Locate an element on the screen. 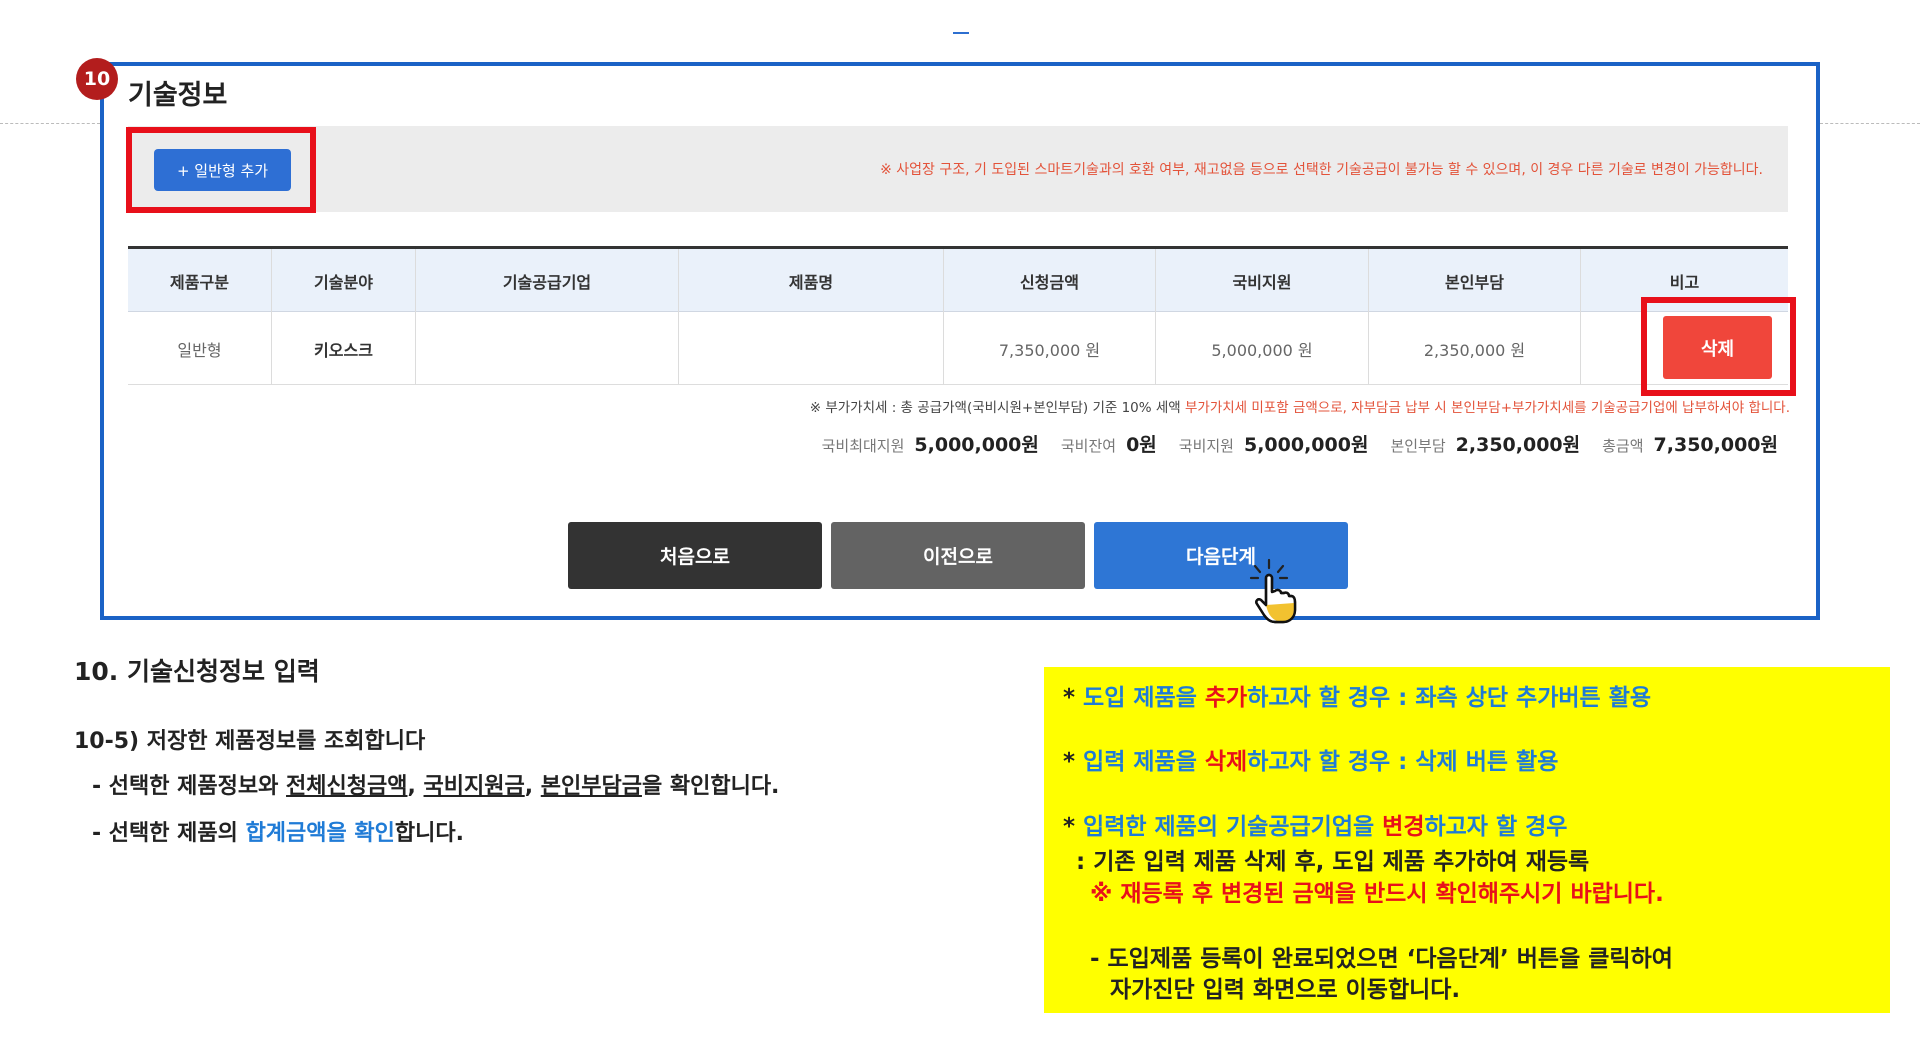 Image resolution: width=1920 pixels, height=1056 pixels. tip-delete-keyword: 삭제 is located at coordinates (1226, 762).